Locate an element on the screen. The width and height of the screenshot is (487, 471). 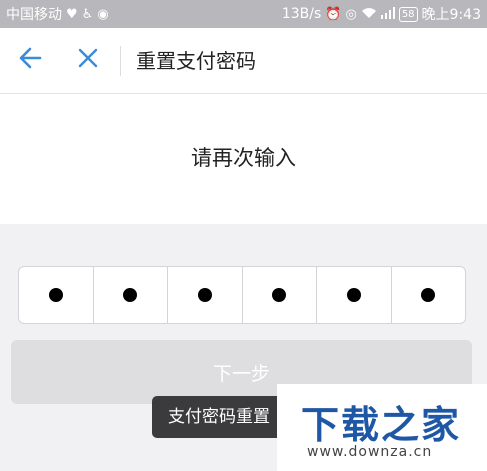
page-title: 重置支付密码 is located at coordinates (196, 61).